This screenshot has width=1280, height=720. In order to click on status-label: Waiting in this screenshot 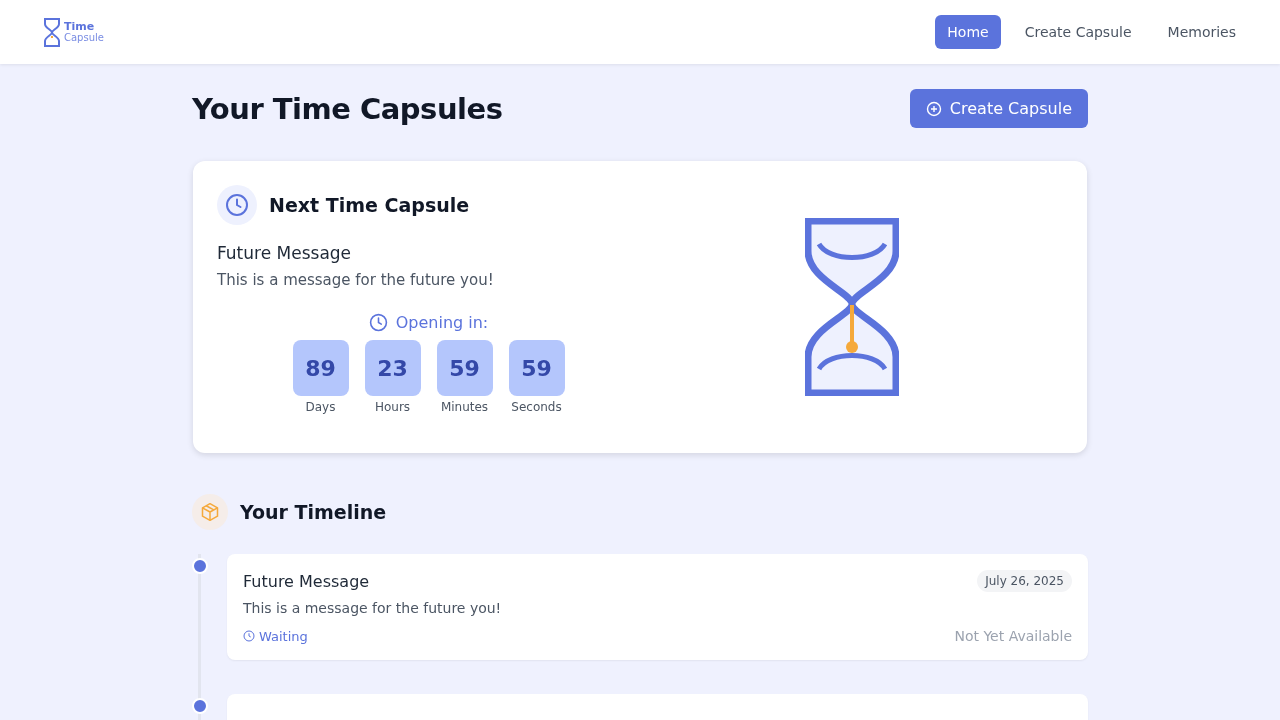, I will do `click(283, 636)`.